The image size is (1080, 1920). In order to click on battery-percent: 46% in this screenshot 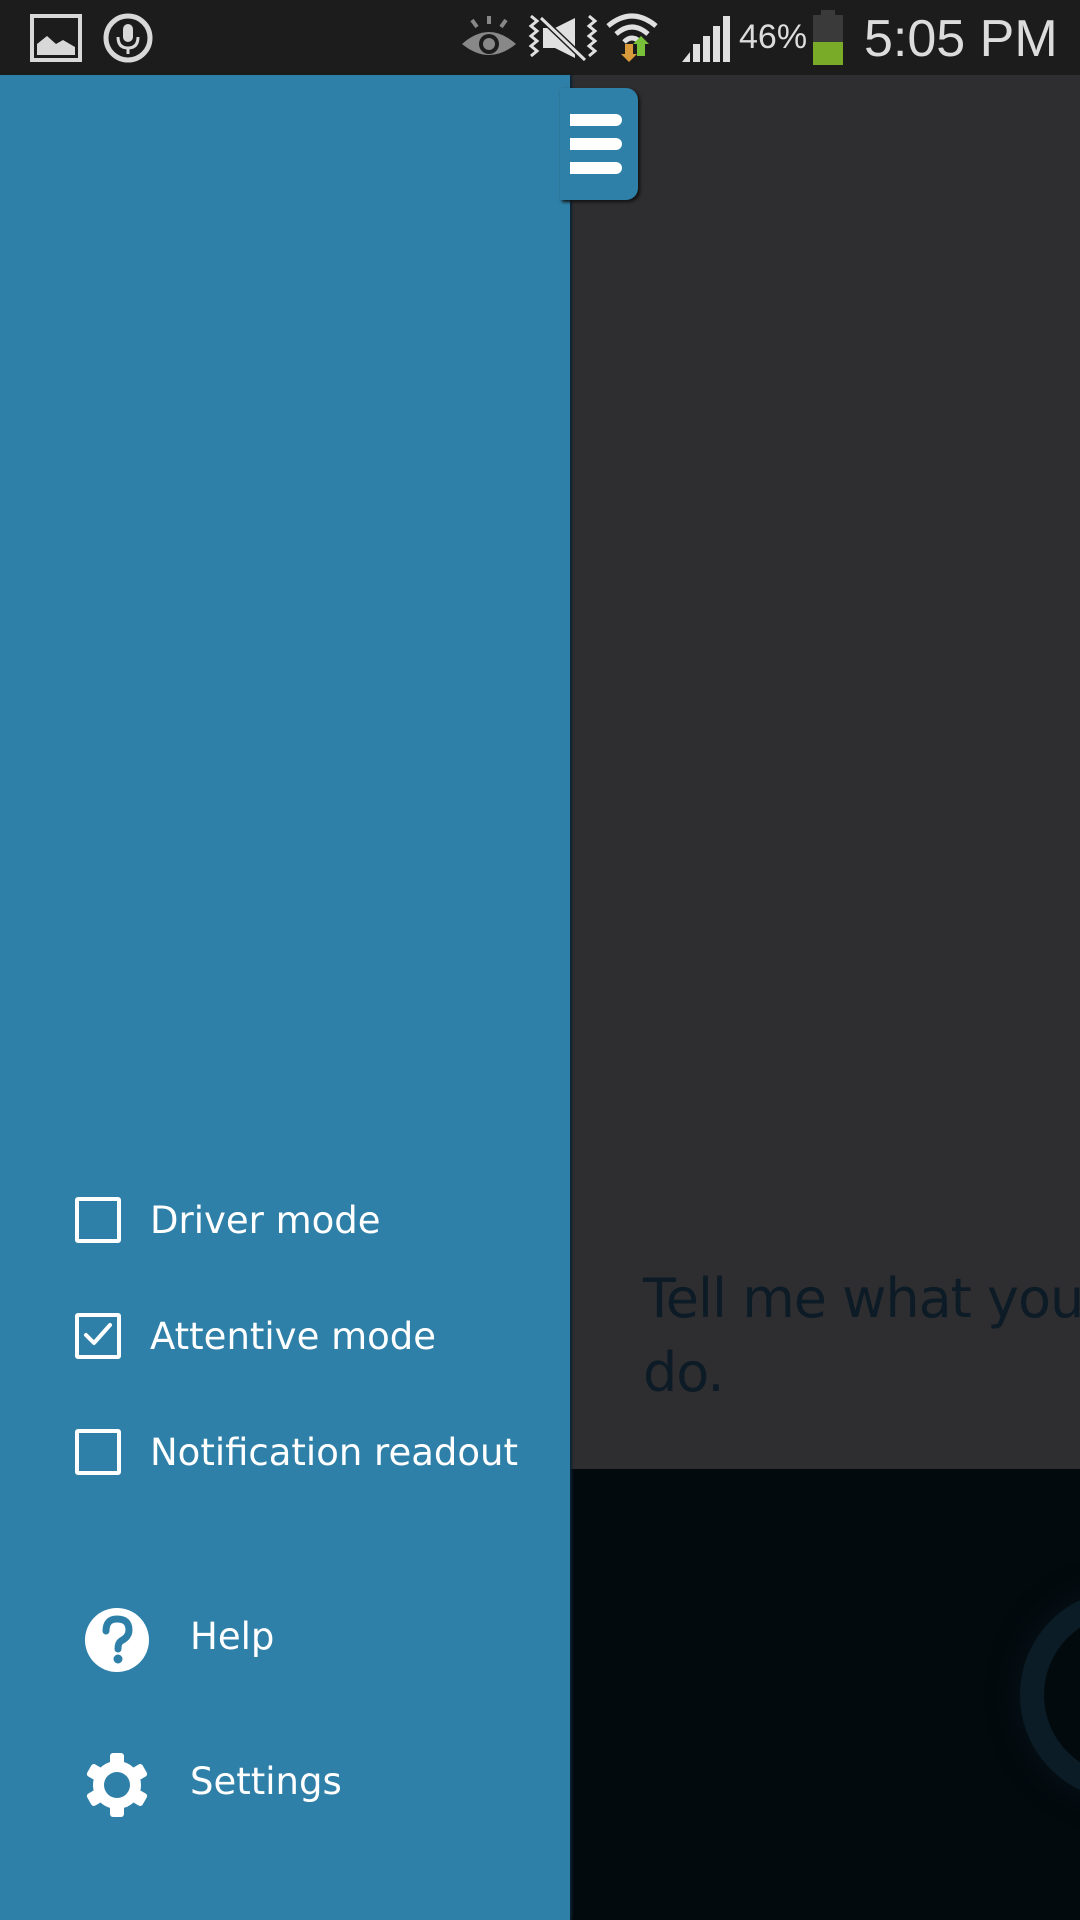, I will do `click(773, 37)`.